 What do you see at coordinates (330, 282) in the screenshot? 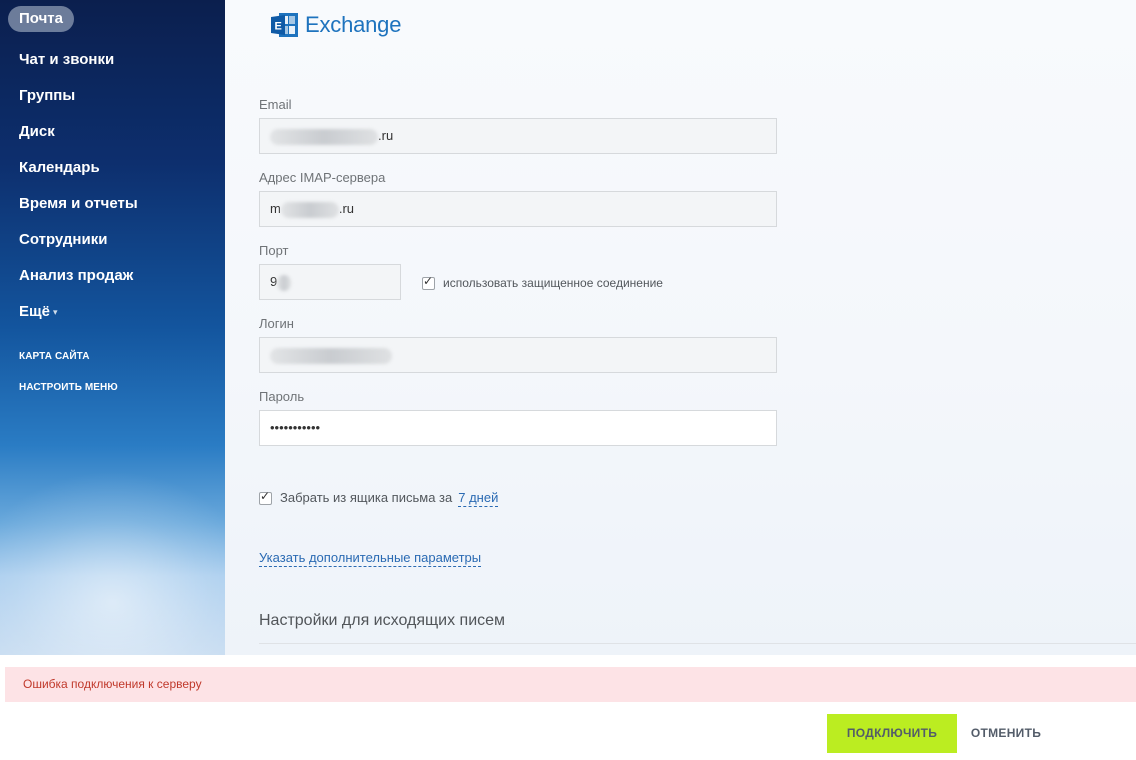
I see `port-field: 9` at bounding box center [330, 282].